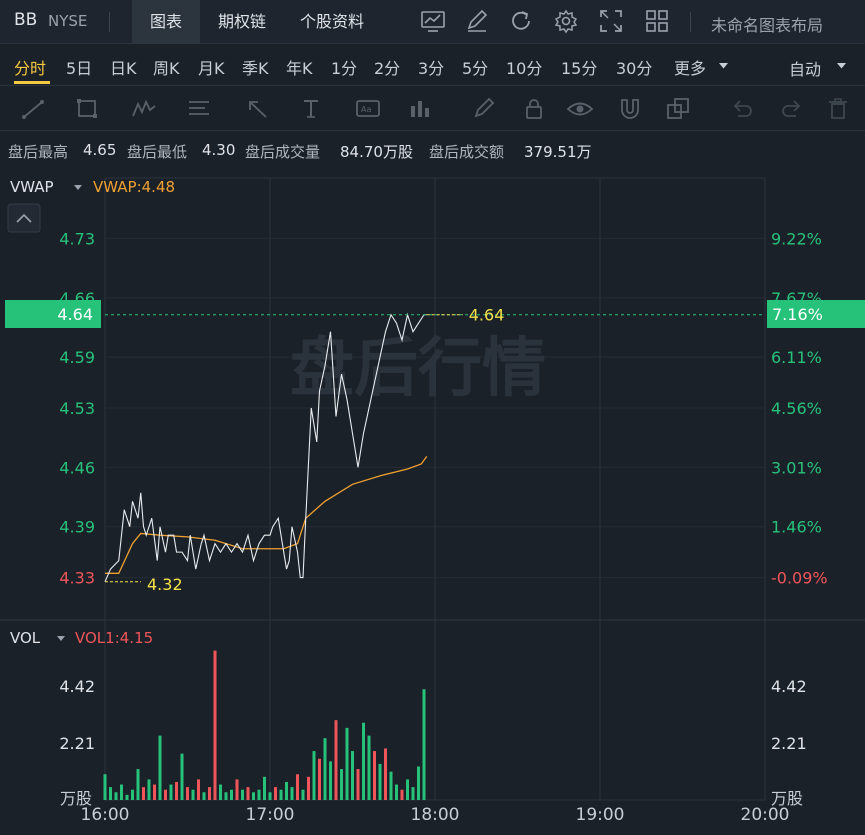  Describe the element at coordinates (68, 21) in the screenshot. I see `exchange: NYSE` at that location.